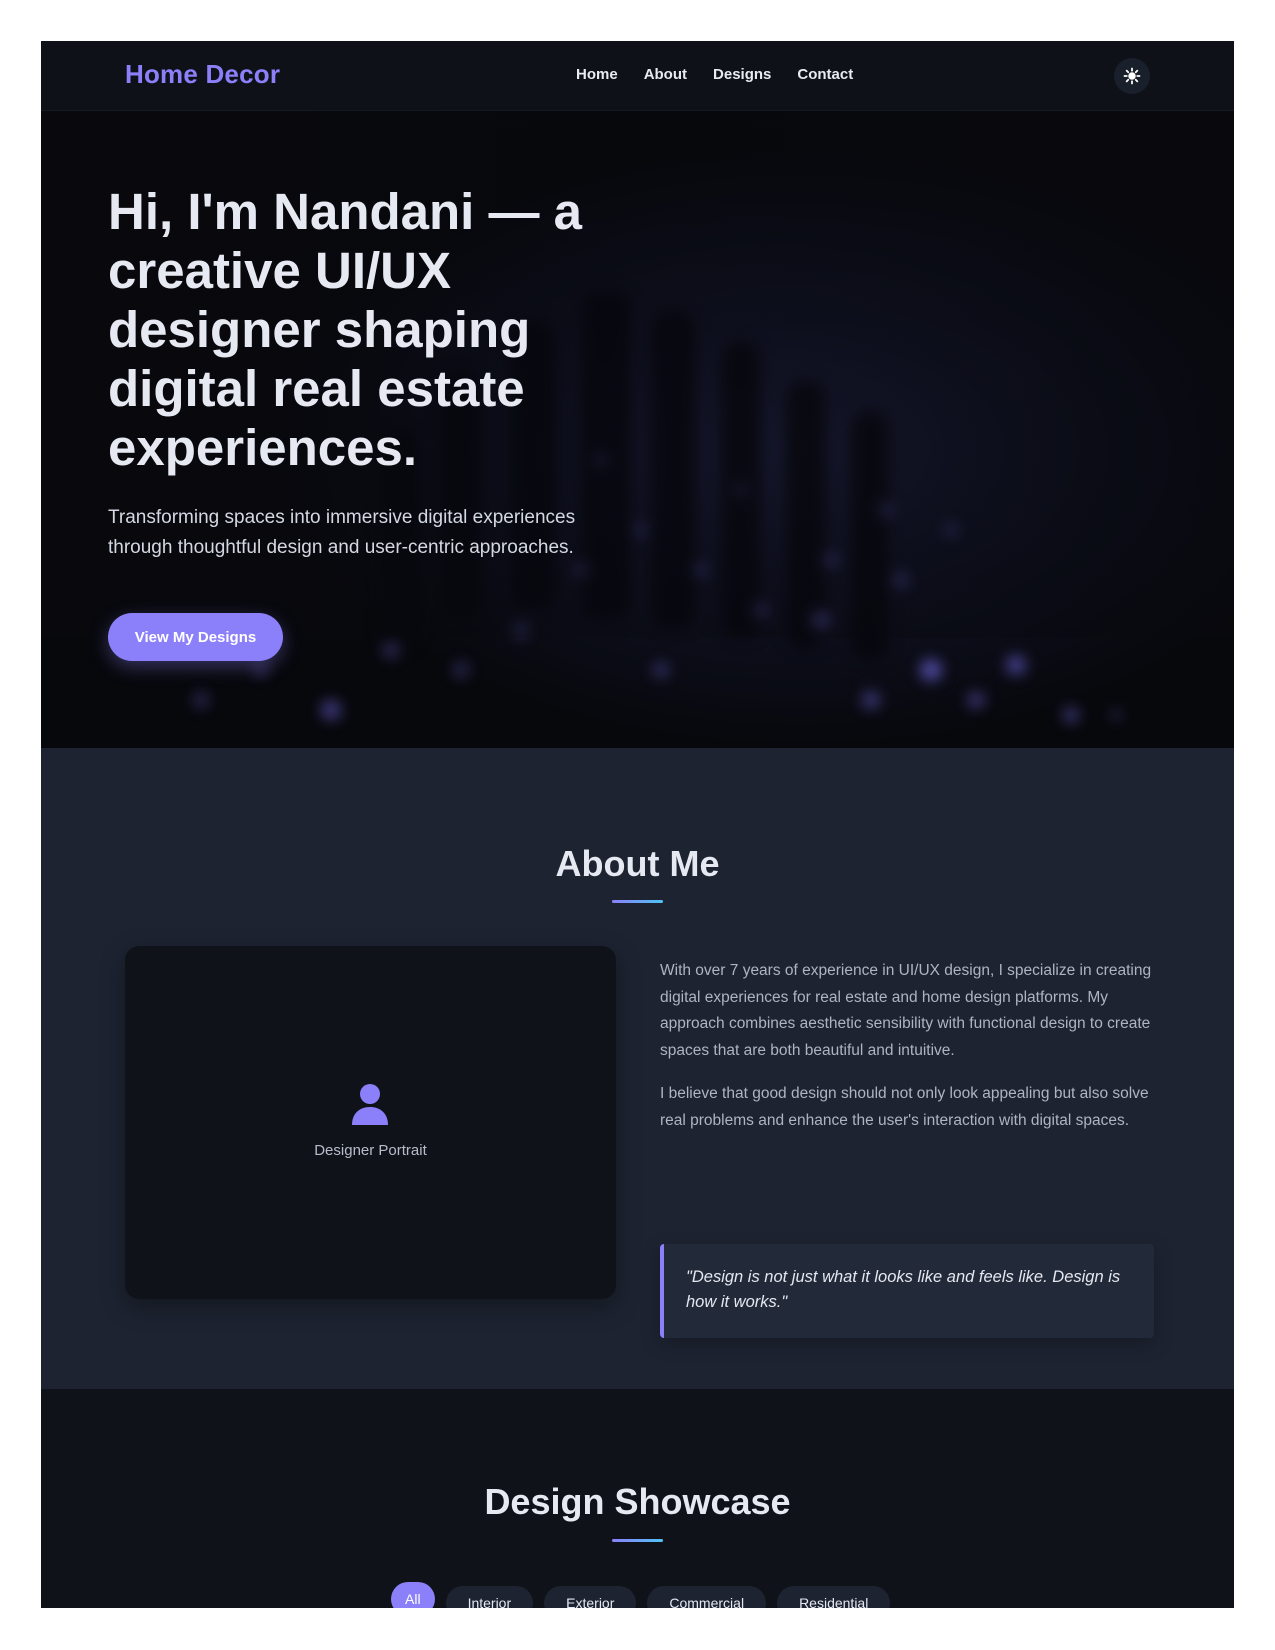 The image size is (1275, 1650). What do you see at coordinates (202, 74) in the screenshot?
I see `brand-logo: Home Decor` at bounding box center [202, 74].